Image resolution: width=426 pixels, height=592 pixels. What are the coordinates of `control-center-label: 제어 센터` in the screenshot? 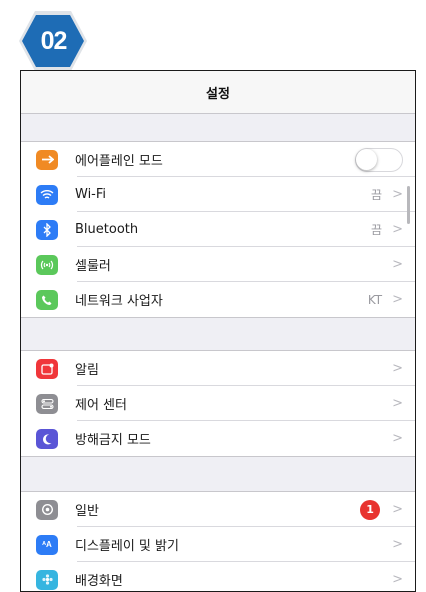 It's located at (101, 405).